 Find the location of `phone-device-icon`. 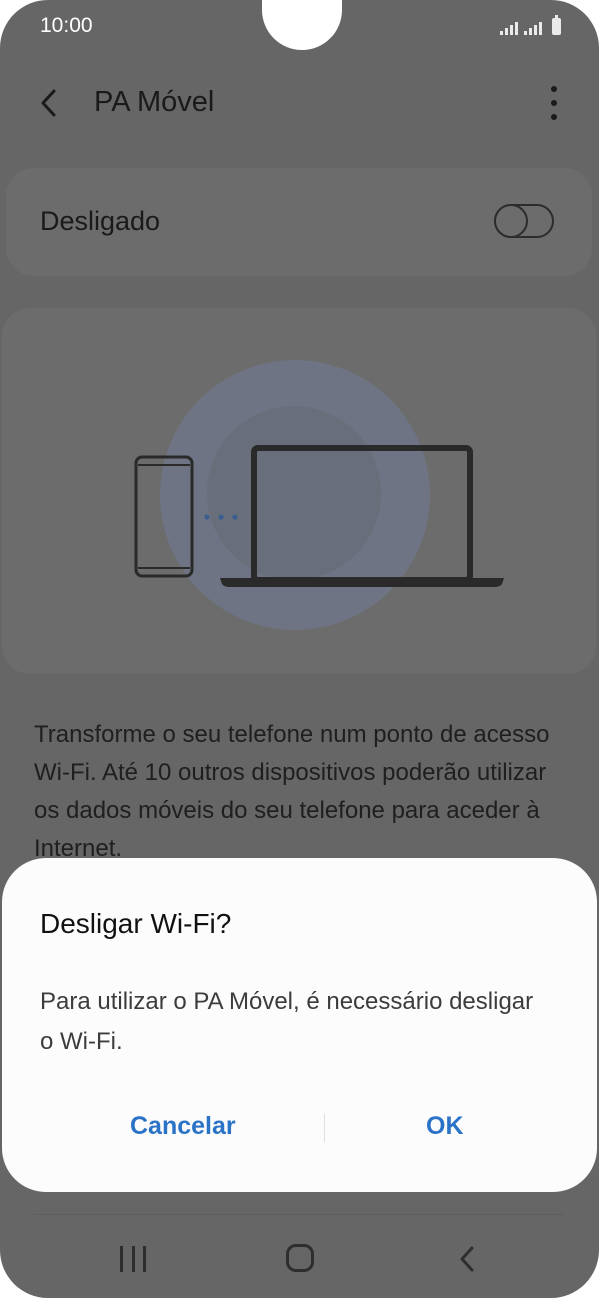

phone-device-icon is located at coordinates (164, 516).